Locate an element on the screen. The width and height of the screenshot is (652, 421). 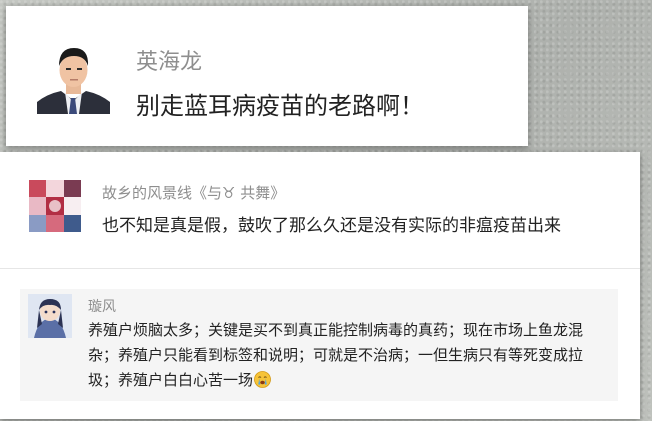
comment-text: 也不知是真是假，鼓吹了那么久还是没有实际的非瘟疫苗出来 is located at coordinates (331, 226).